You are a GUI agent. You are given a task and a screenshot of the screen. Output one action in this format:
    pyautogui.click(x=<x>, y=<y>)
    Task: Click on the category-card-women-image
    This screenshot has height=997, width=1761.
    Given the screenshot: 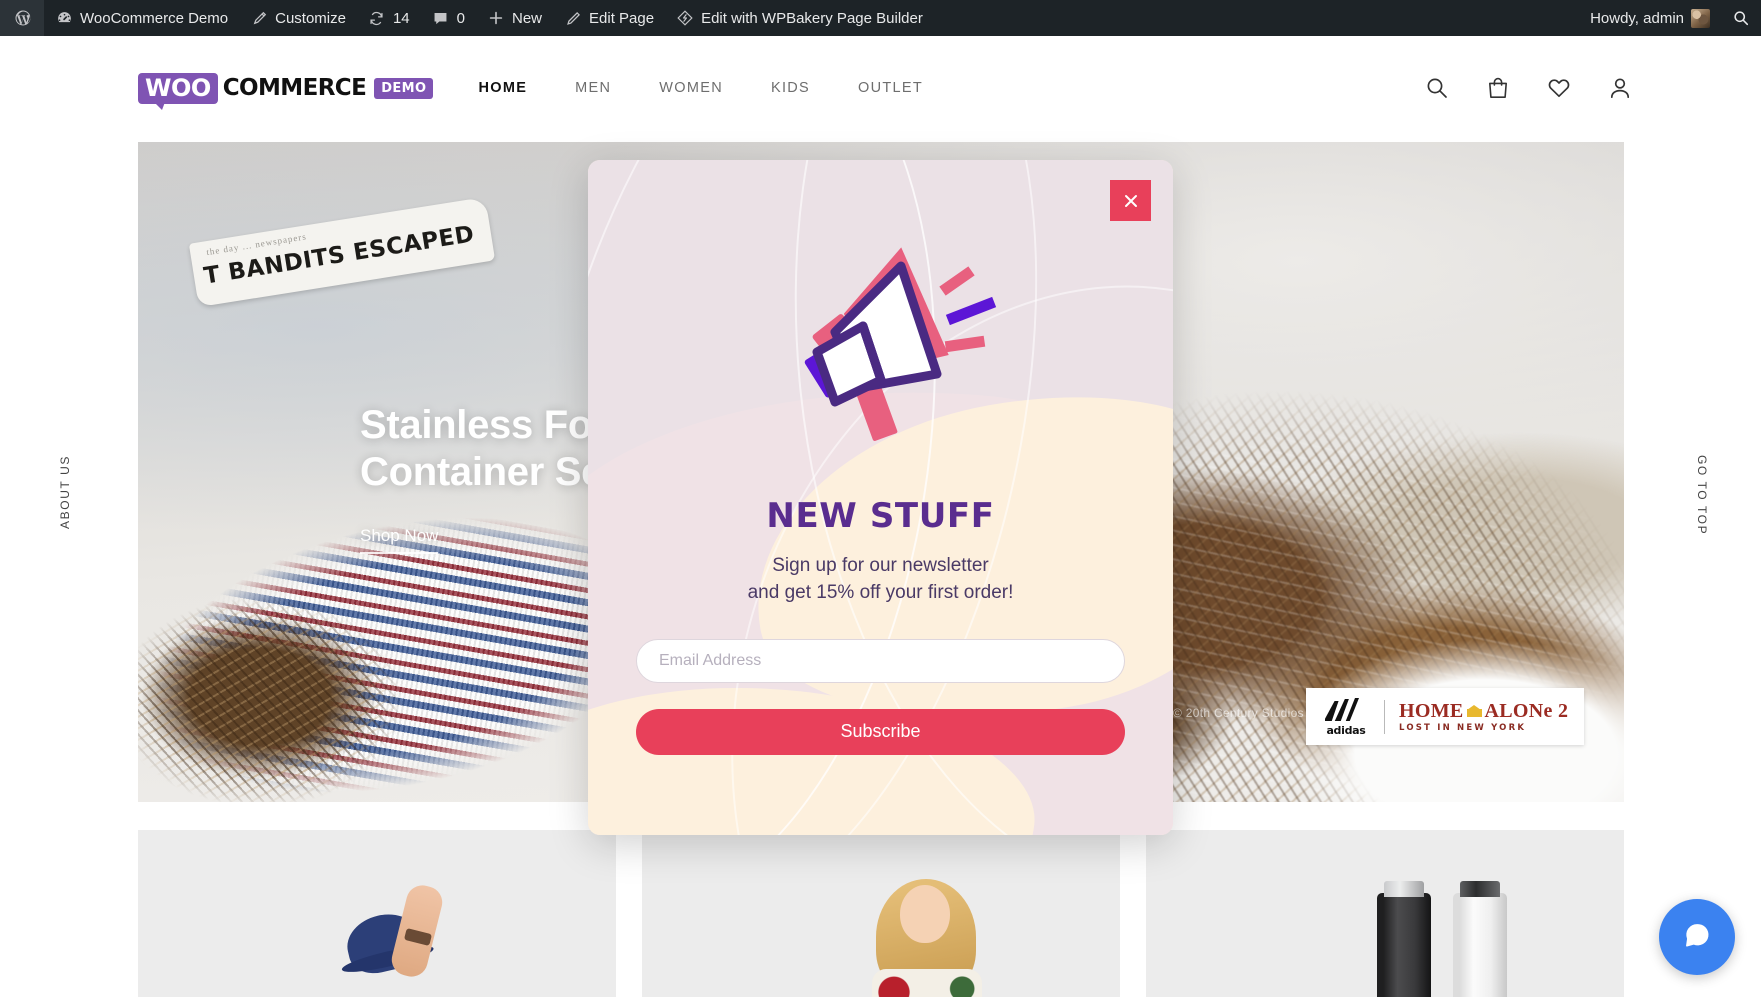 What is the action you would take?
    pyautogui.click(x=881, y=913)
    